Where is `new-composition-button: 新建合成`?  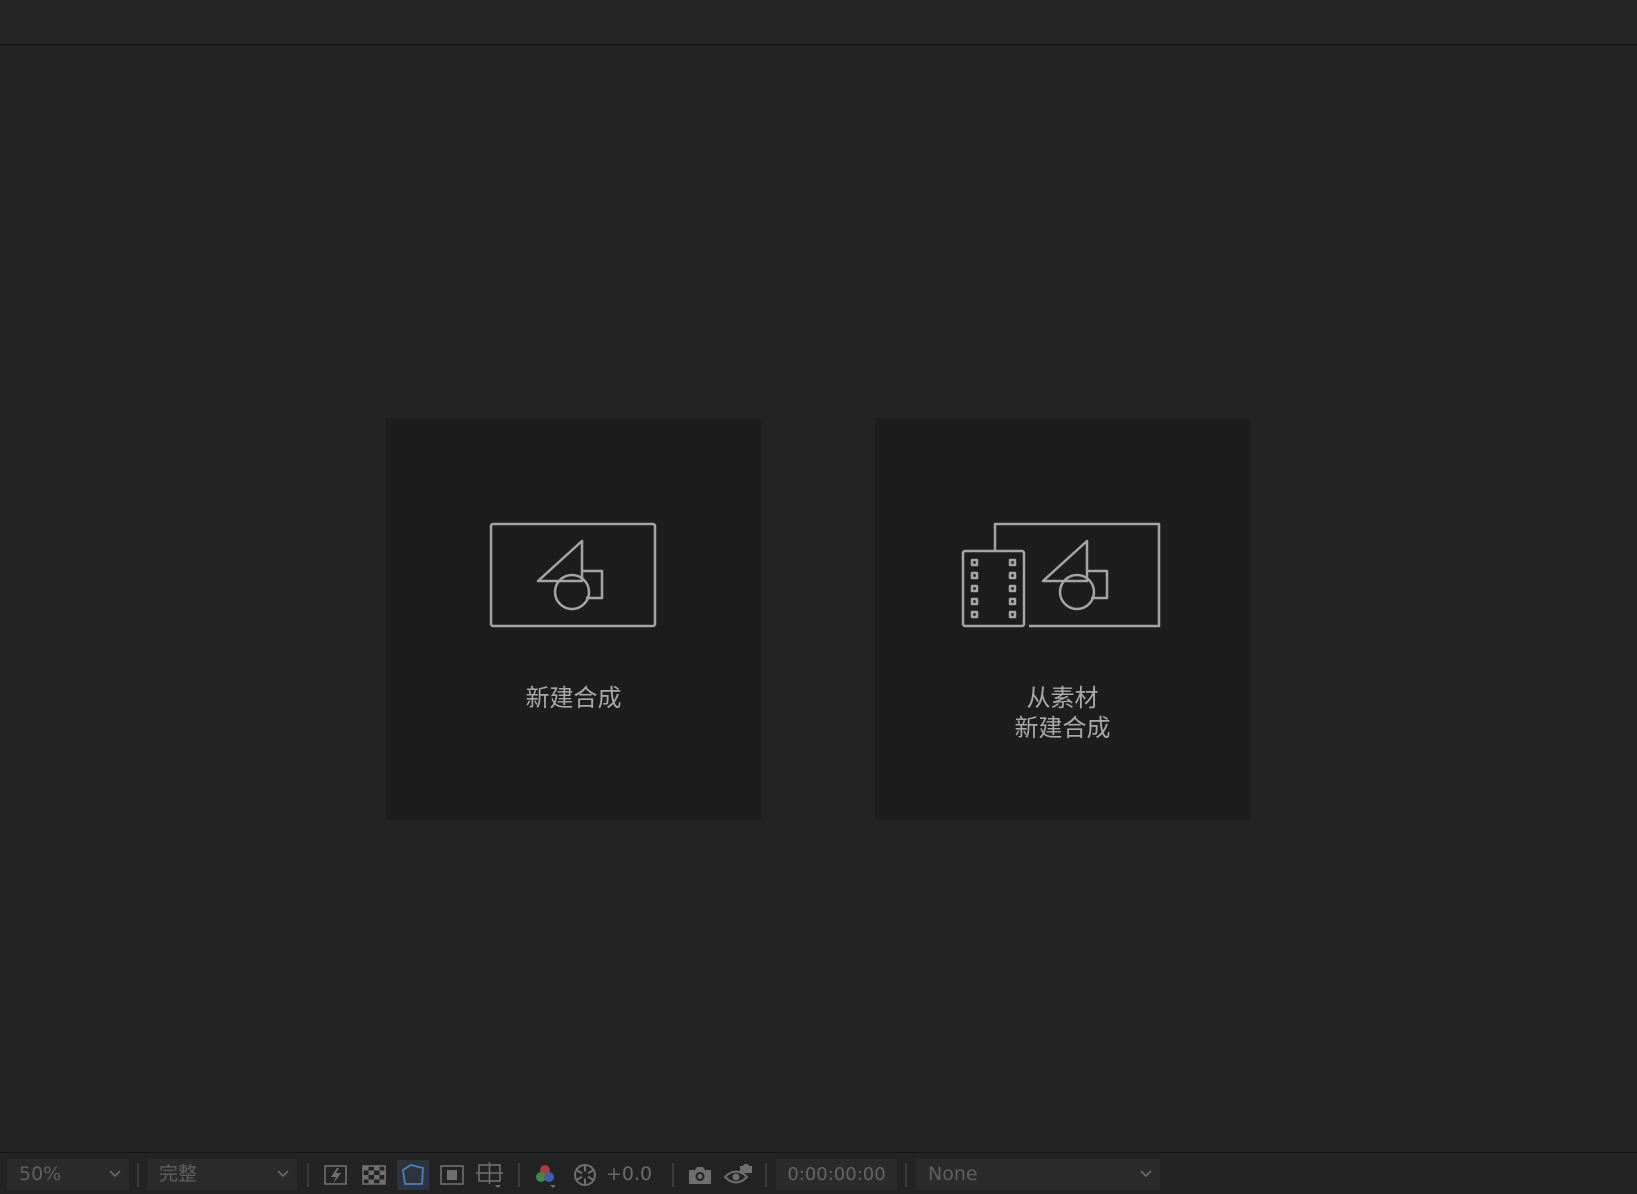
new-composition-button: 新建合成 is located at coordinates (573, 619).